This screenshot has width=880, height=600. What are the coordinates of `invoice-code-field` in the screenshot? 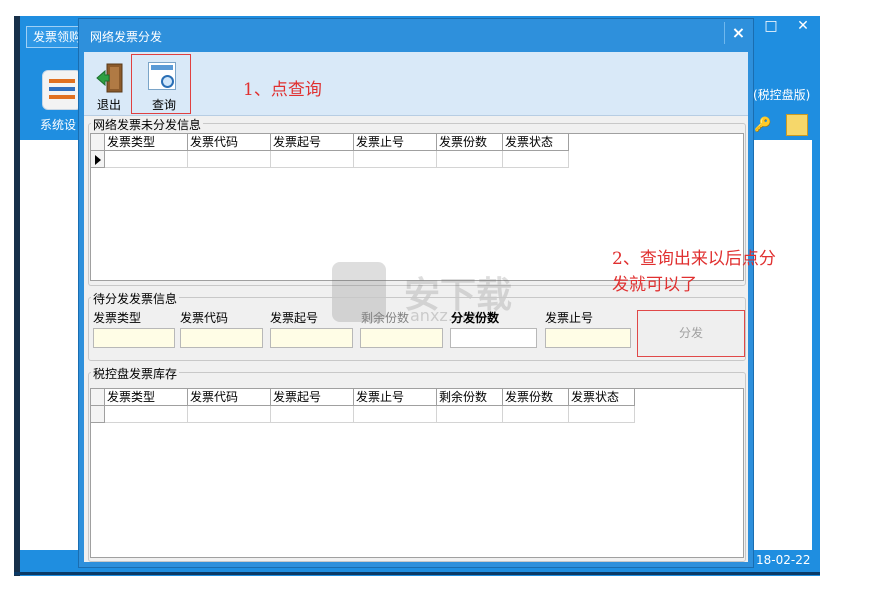 It's located at (221, 338).